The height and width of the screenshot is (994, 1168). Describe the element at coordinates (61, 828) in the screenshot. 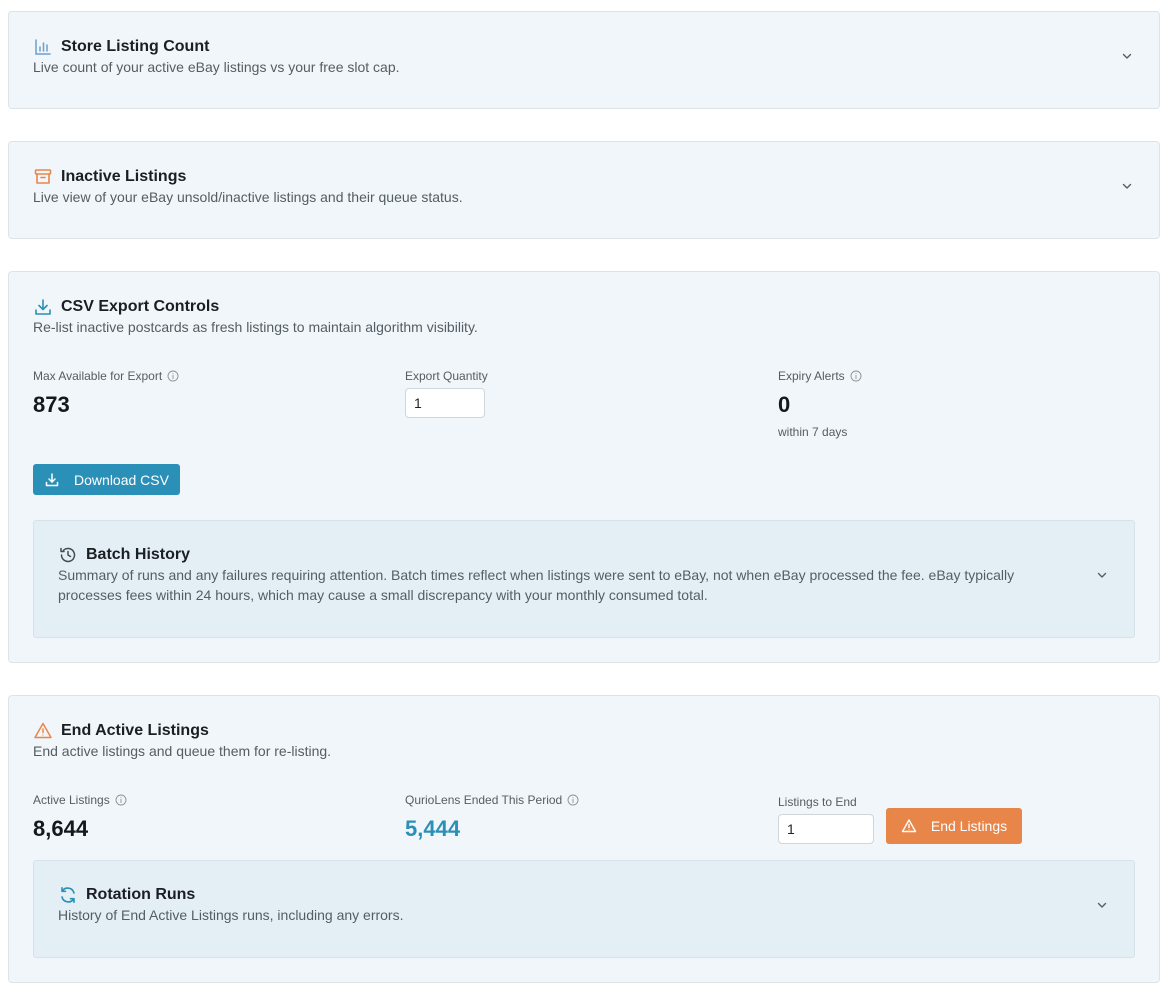

I see `active-listings-value: 8,644` at that location.